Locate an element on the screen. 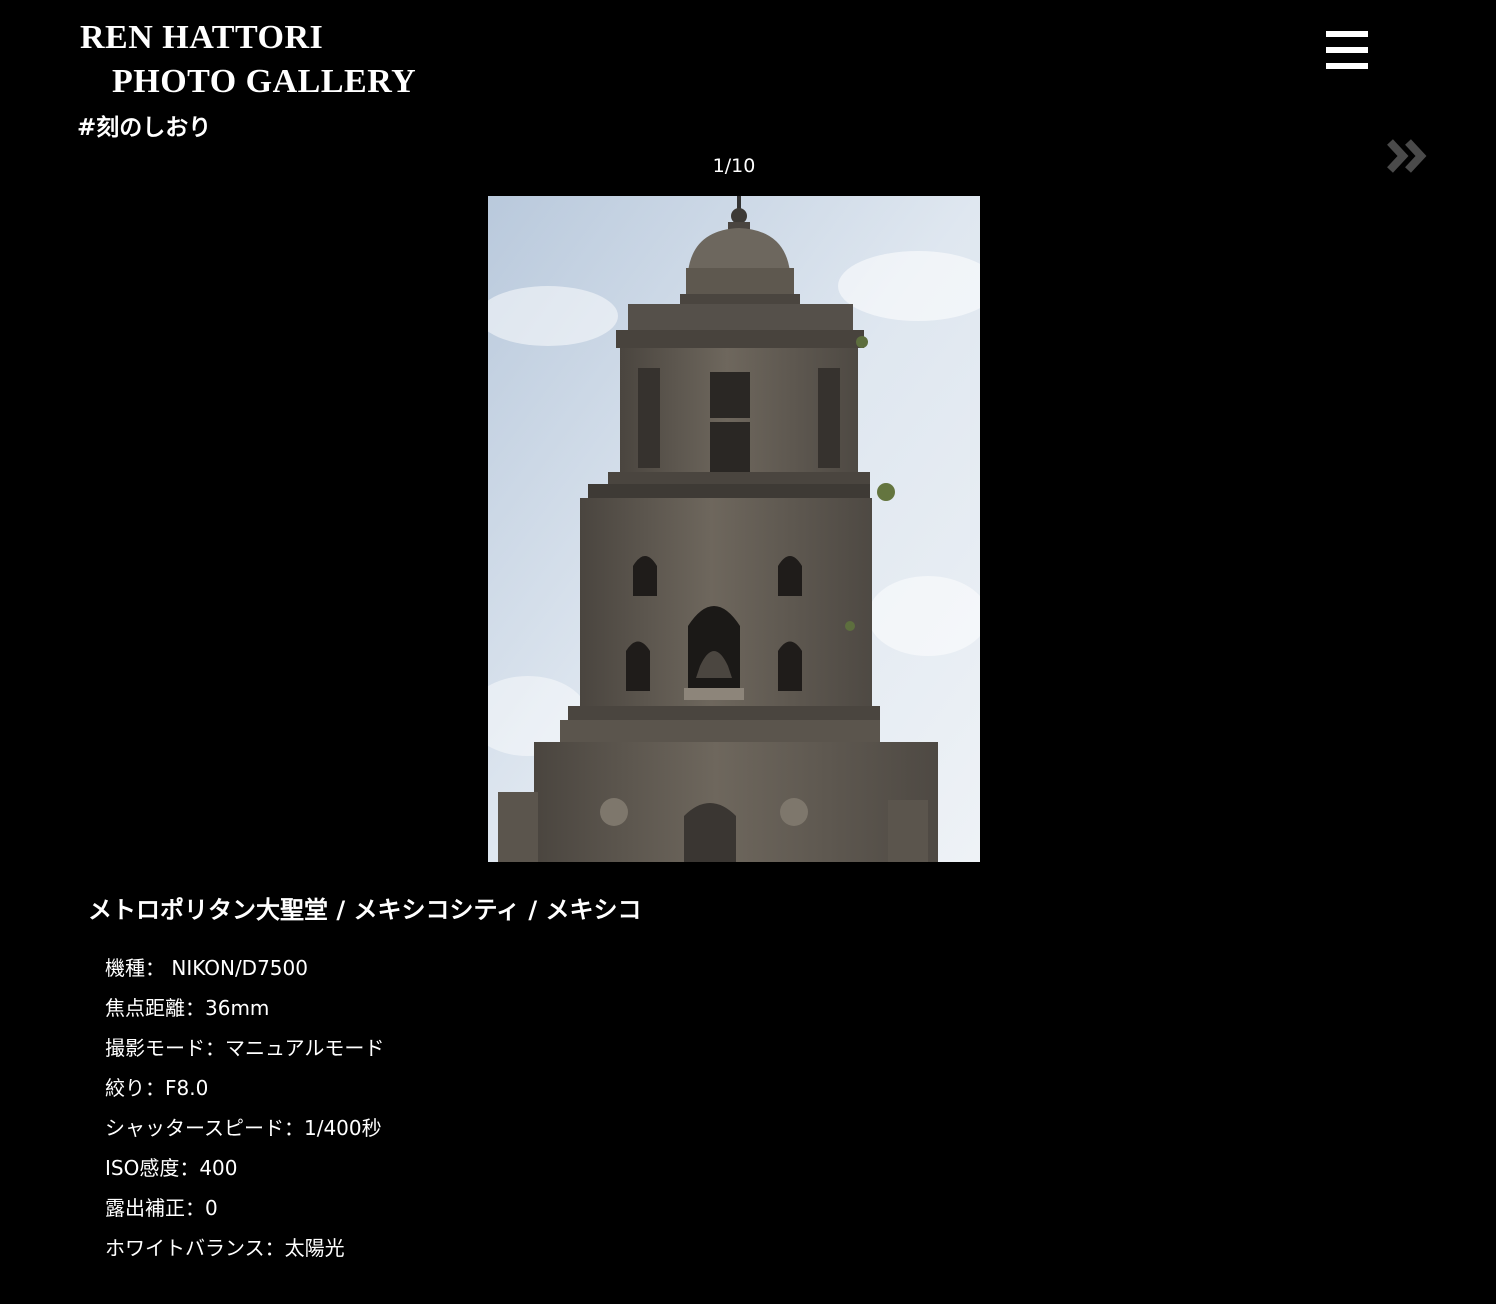 The height and width of the screenshot is (1304, 1496). site-logo: REN HATTORI PHOTO GALLERY is located at coordinates (248, 60).